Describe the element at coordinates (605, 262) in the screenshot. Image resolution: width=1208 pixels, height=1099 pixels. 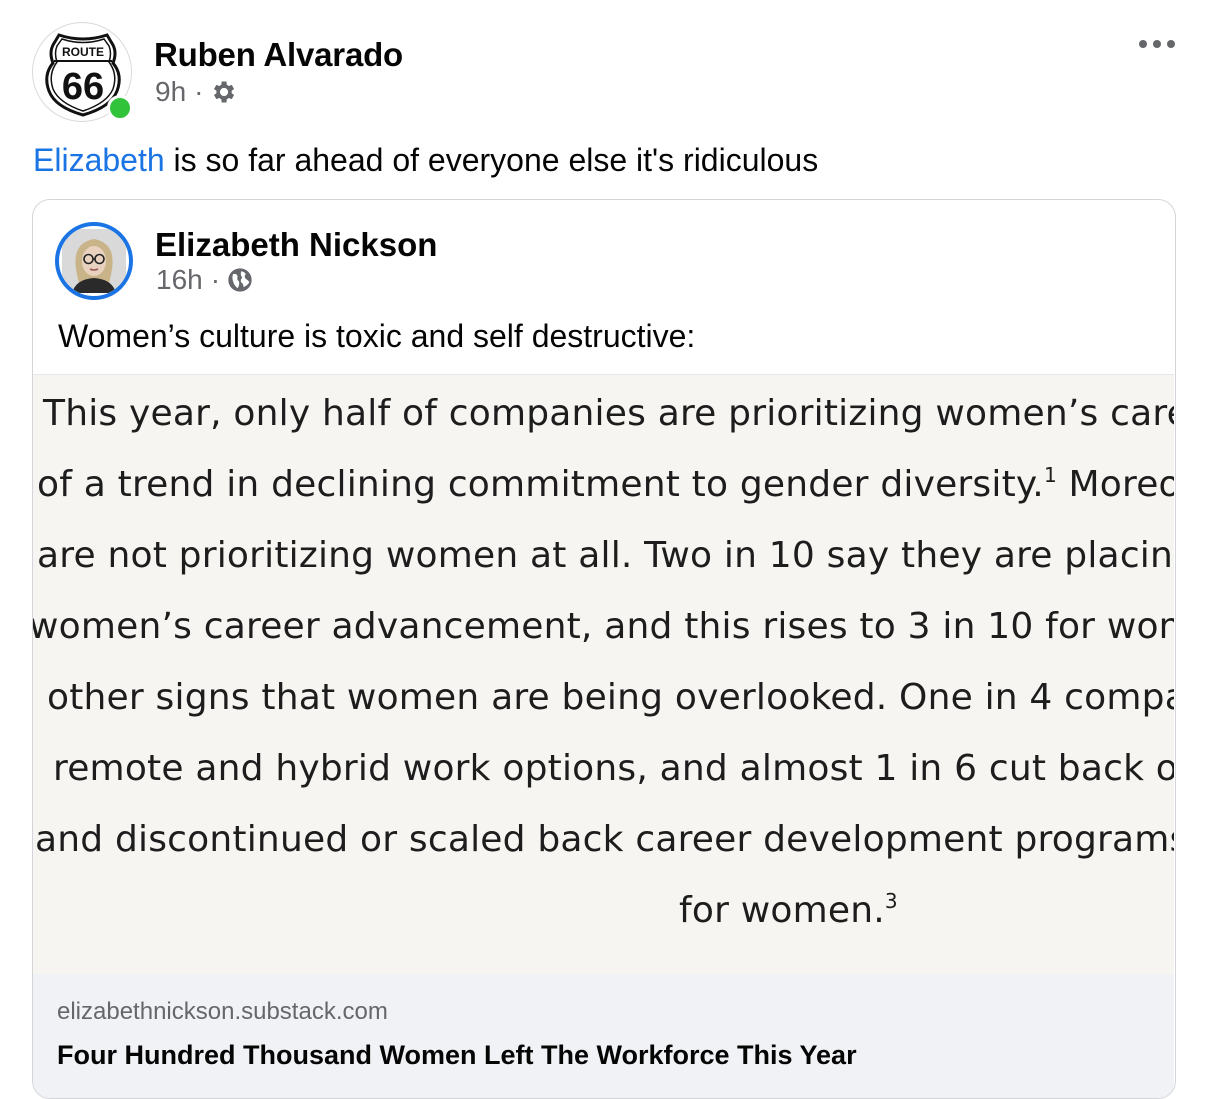
I see `shared-post-header: Elizabeth Nickson 16h ·` at that location.